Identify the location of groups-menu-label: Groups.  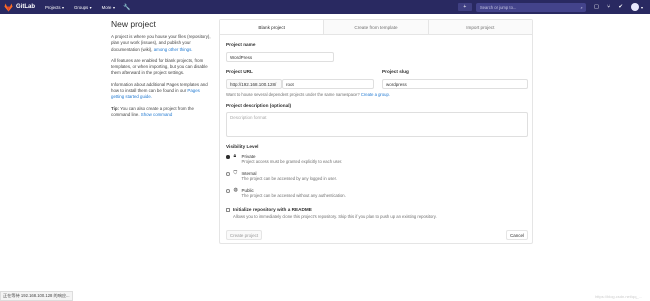
(81, 7).